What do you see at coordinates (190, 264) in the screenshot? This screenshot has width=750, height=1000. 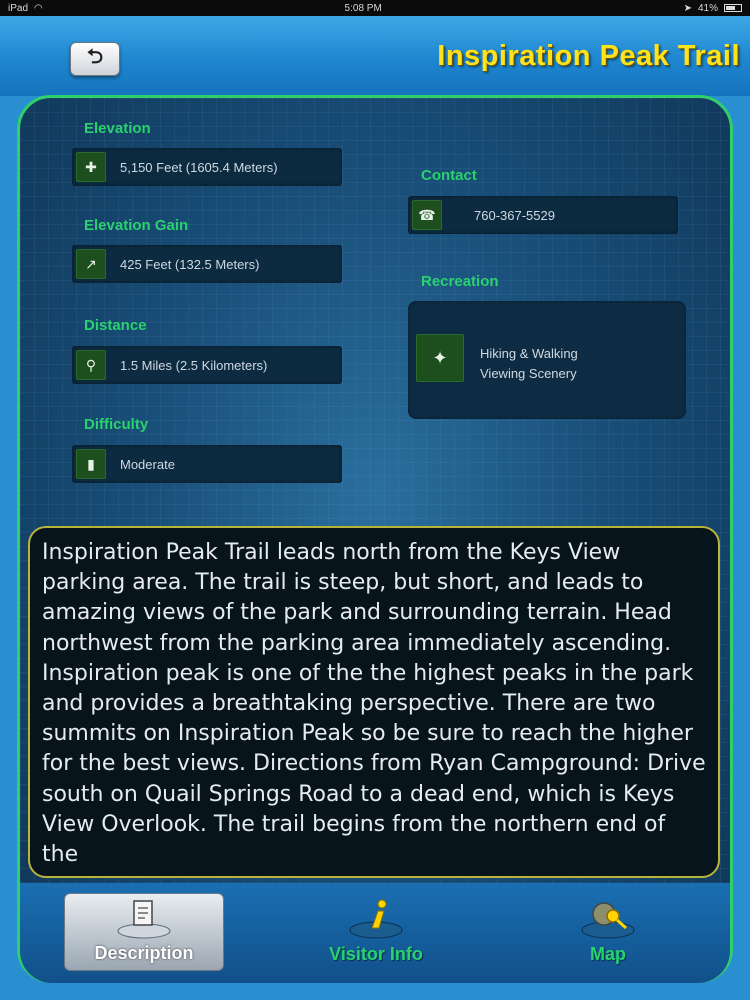 I see `elevation-gain-value: 425 Feet (132.5 Meters)` at bounding box center [190, 264].